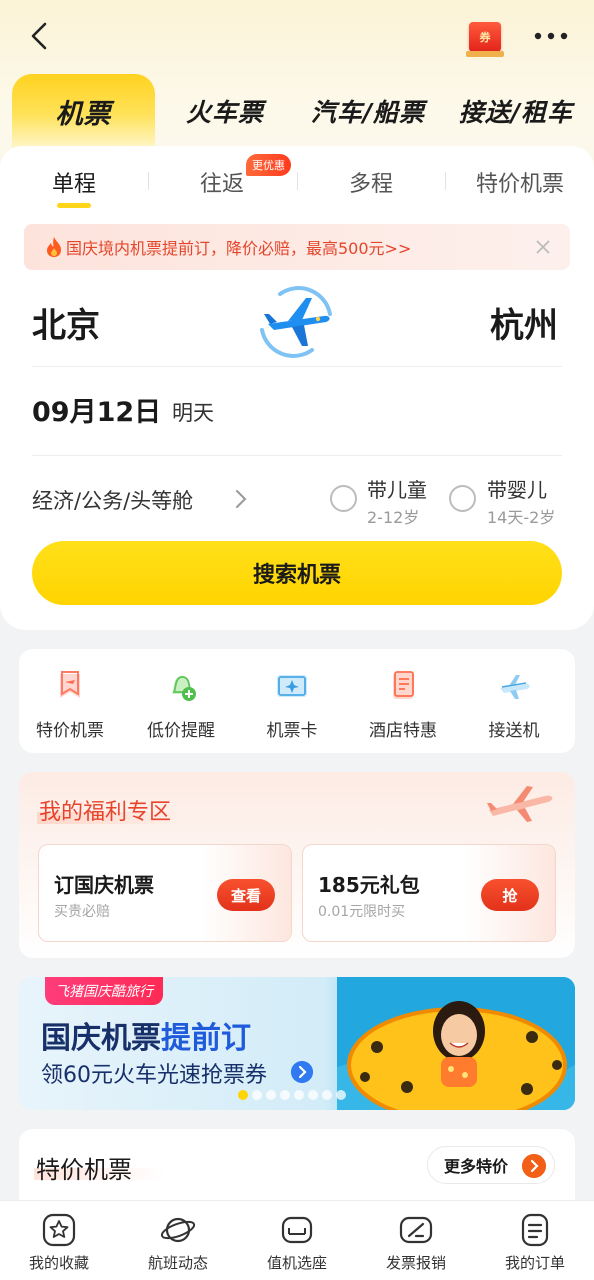 This screenshot has width=594, height=1280. I want to click on deal-card-gift-pack: 185元礼包 0.01元限时买 抢, so click(429, 893).